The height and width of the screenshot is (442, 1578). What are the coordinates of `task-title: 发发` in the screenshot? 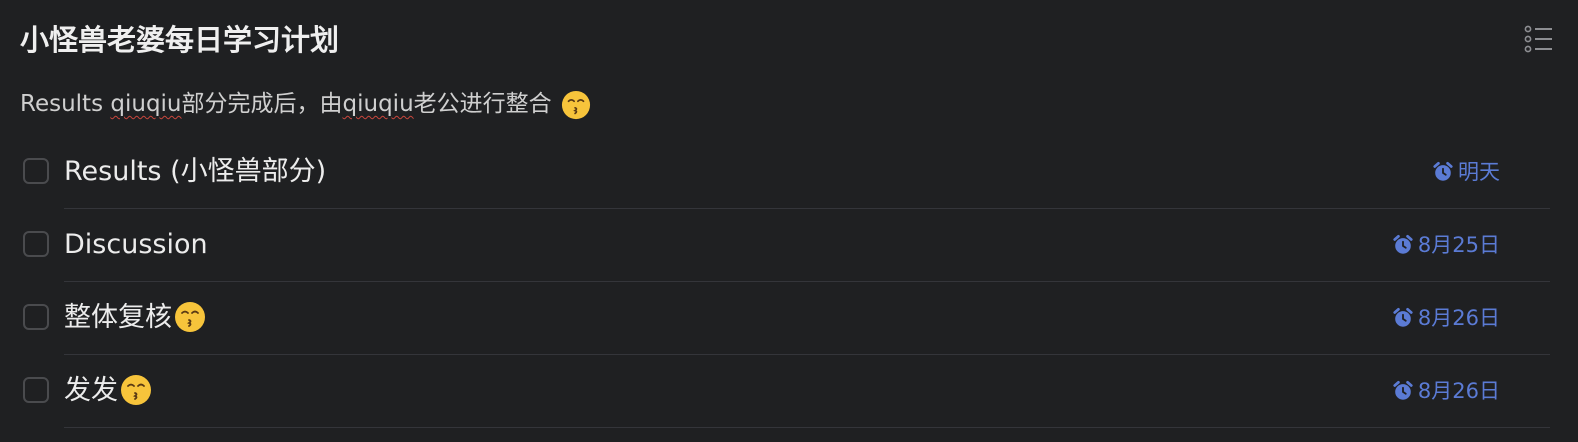 It's located at (108, 391).